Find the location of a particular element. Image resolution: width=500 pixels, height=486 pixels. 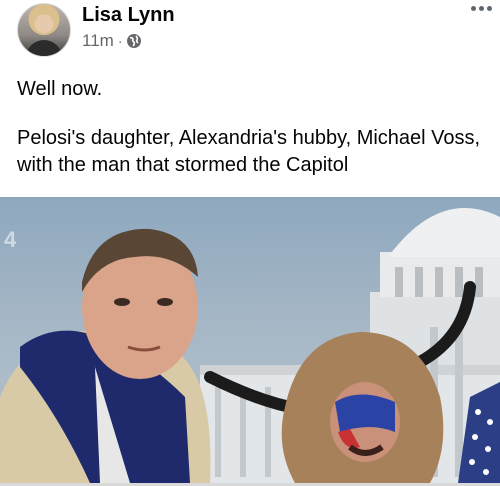

more-options-icon is located at coordinates (481, 8).